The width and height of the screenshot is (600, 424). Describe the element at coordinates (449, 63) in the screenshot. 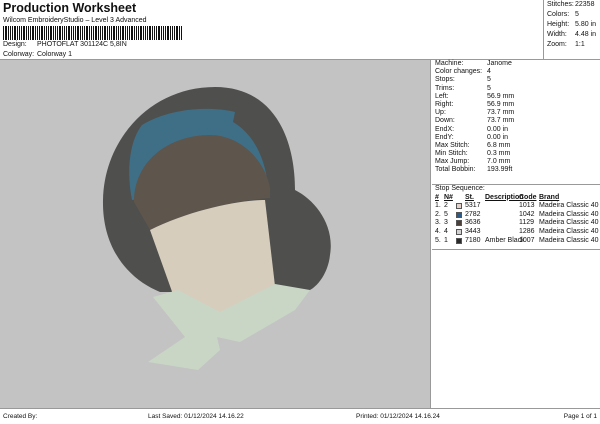

I see `info-label: Machine:` at that location.